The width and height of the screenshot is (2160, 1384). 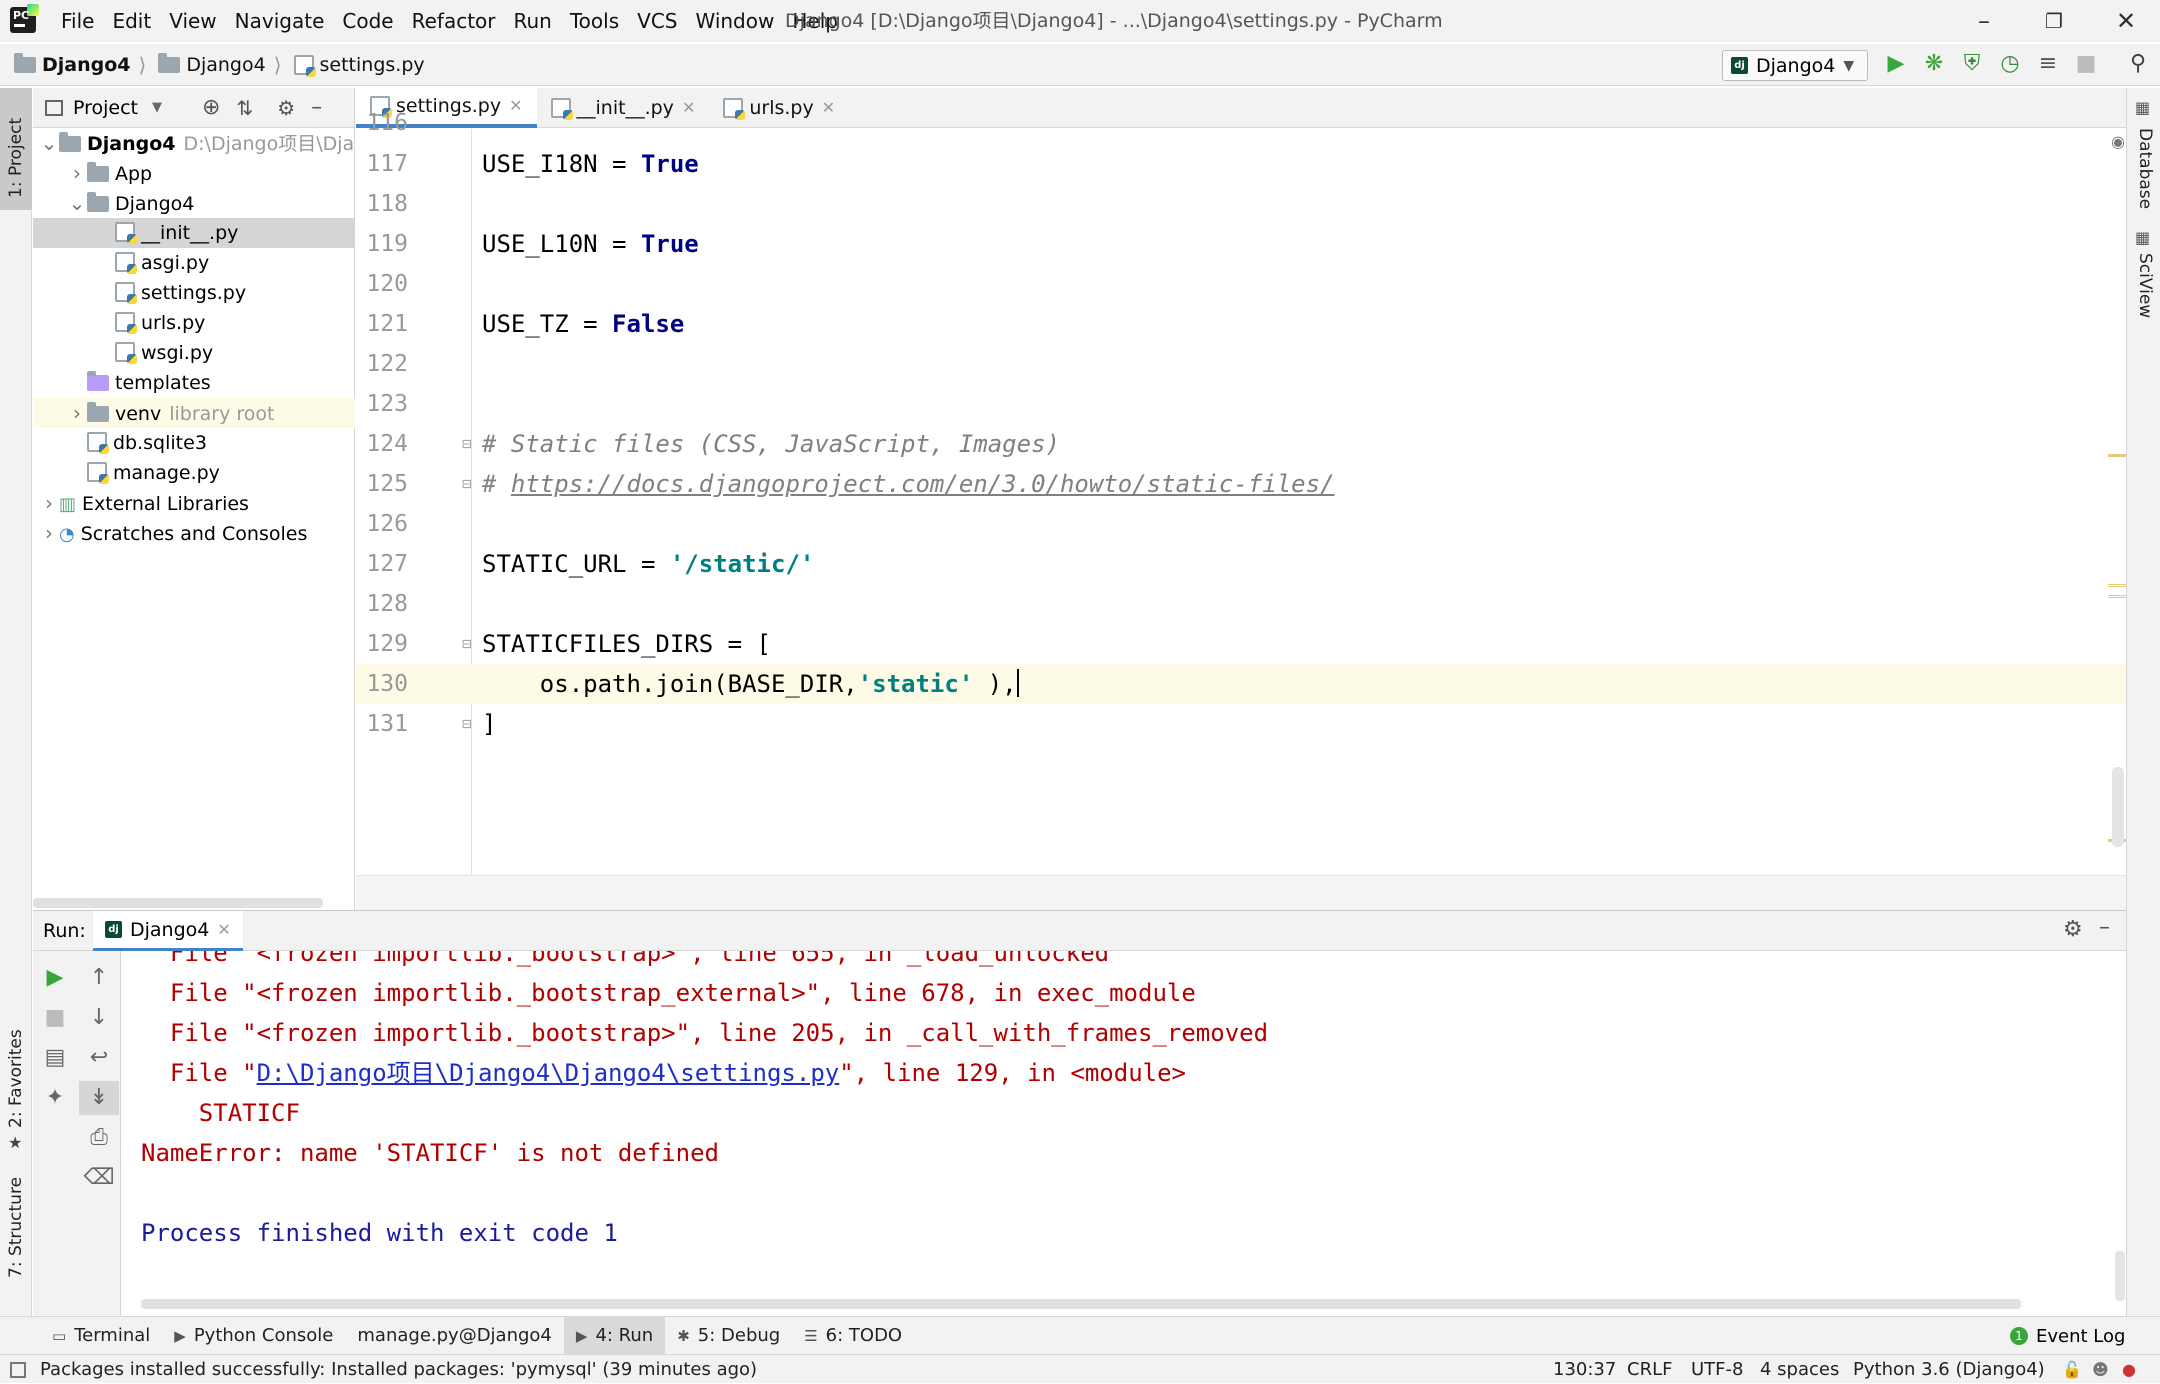 I want to click on project-view-select: Project, so click(x=105, y=108).